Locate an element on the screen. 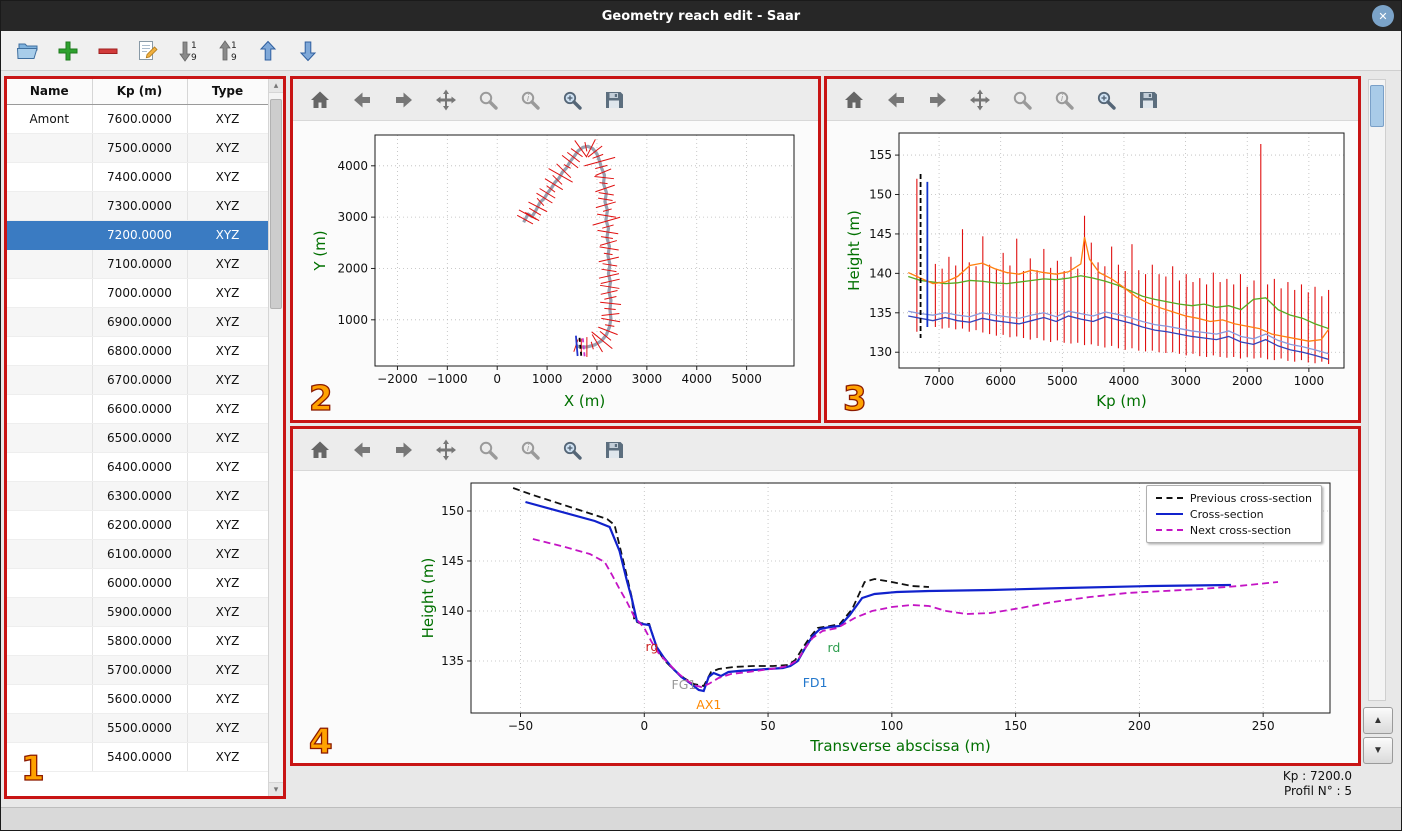  close-button: ✕ is located at coordinates (1383, 16).